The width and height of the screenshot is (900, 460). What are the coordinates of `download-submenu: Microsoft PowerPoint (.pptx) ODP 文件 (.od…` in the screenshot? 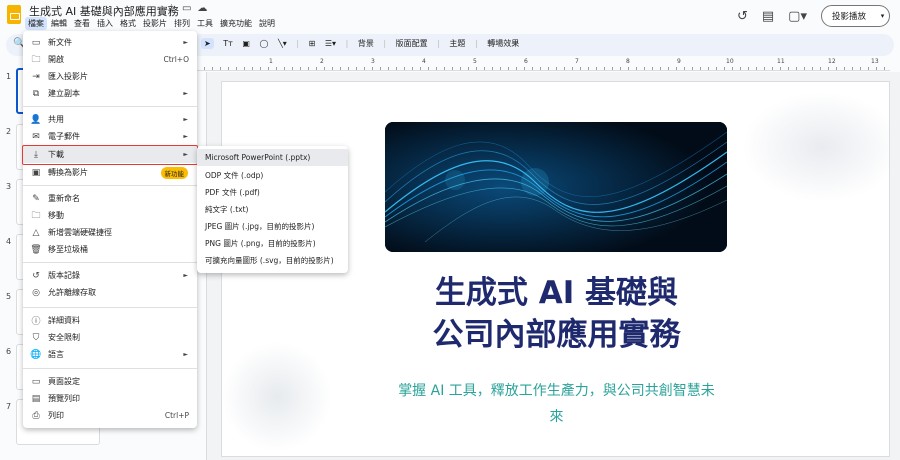 It's located at (272, 209).